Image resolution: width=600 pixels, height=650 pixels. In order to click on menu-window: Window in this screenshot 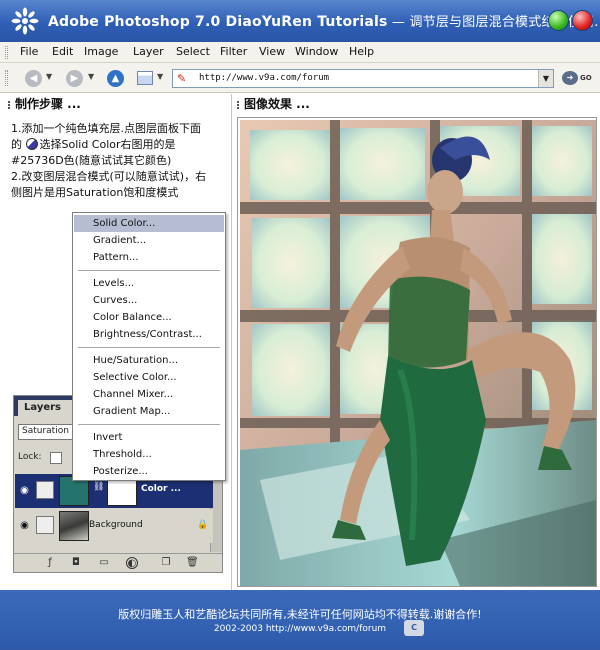, I will do `click(316, 51)`.